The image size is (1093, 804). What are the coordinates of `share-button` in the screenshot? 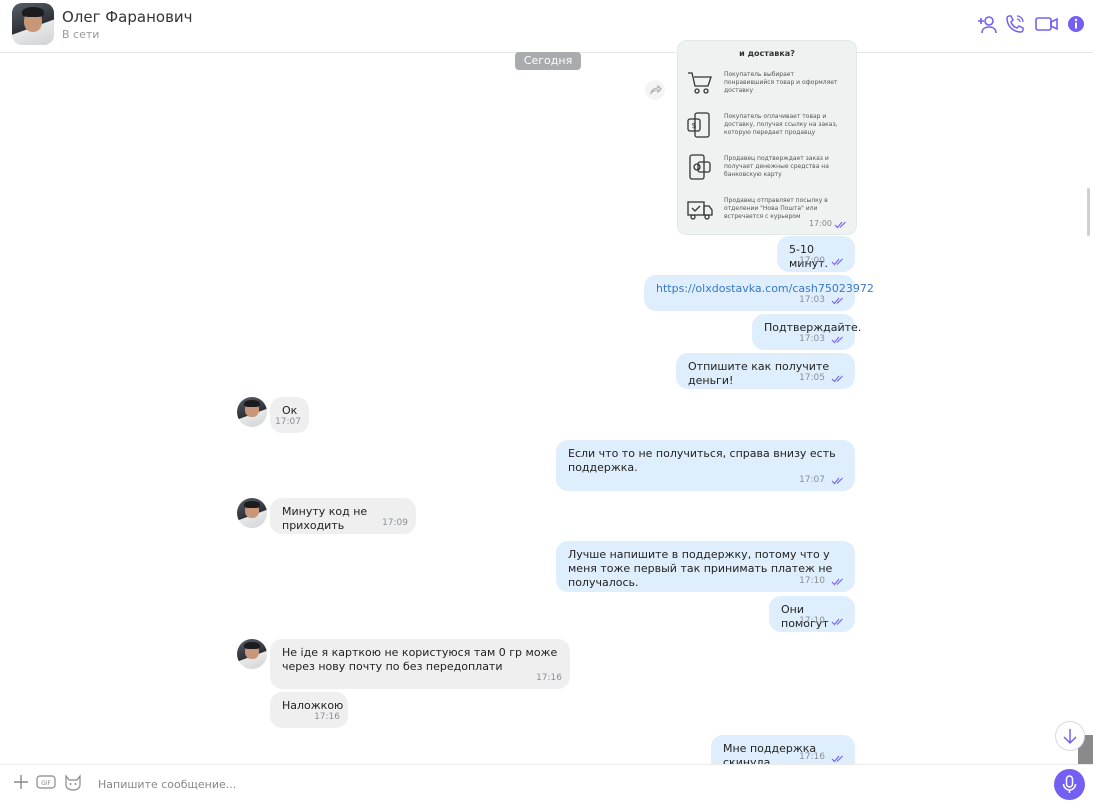 It's located at (655, 90).